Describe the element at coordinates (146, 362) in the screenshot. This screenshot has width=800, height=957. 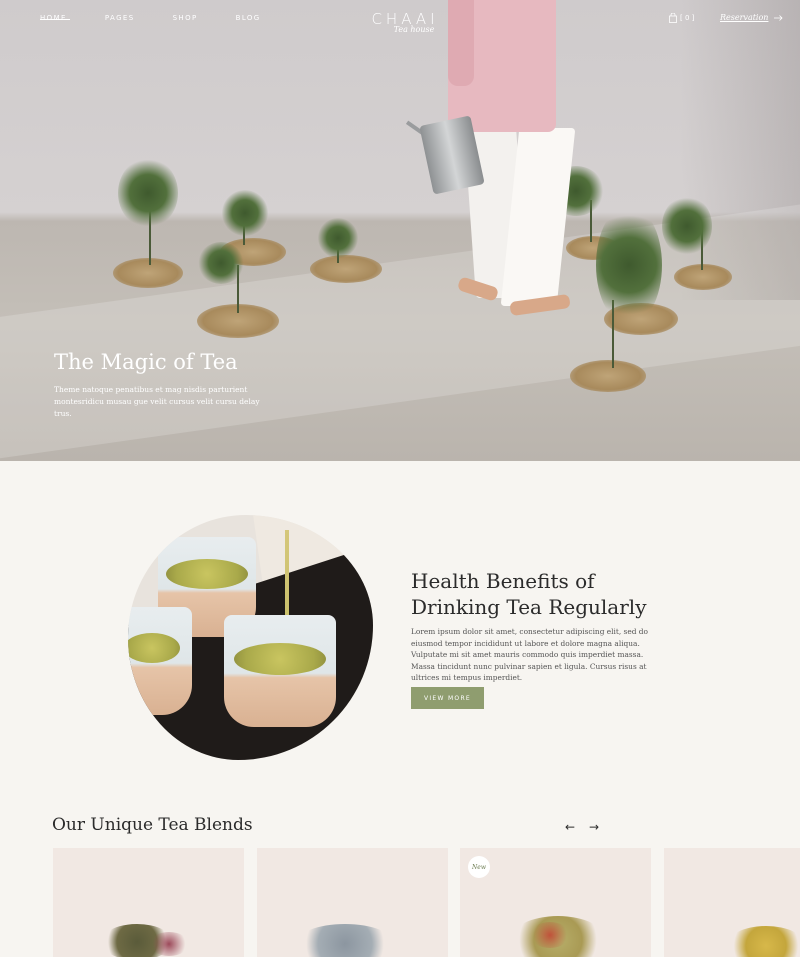
I see `hero-title: The Magic of Tea` at that location.